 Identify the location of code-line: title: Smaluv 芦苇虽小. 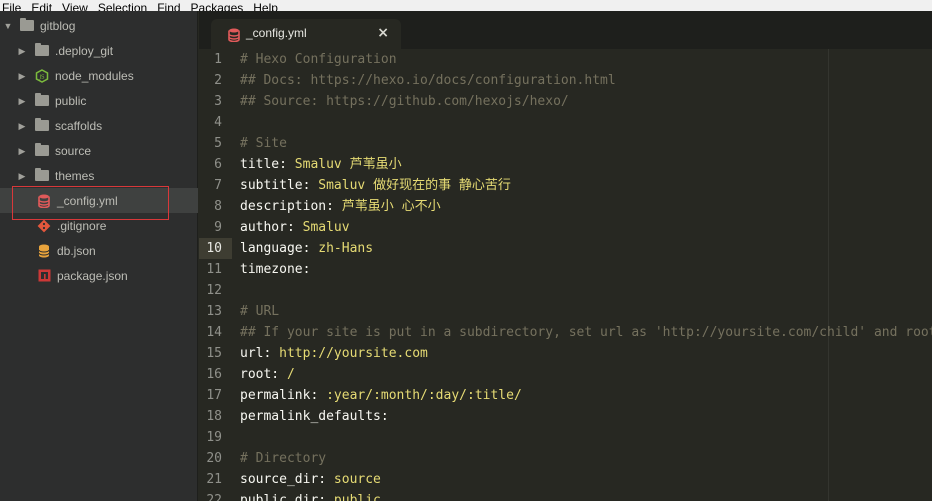
(321, 164).